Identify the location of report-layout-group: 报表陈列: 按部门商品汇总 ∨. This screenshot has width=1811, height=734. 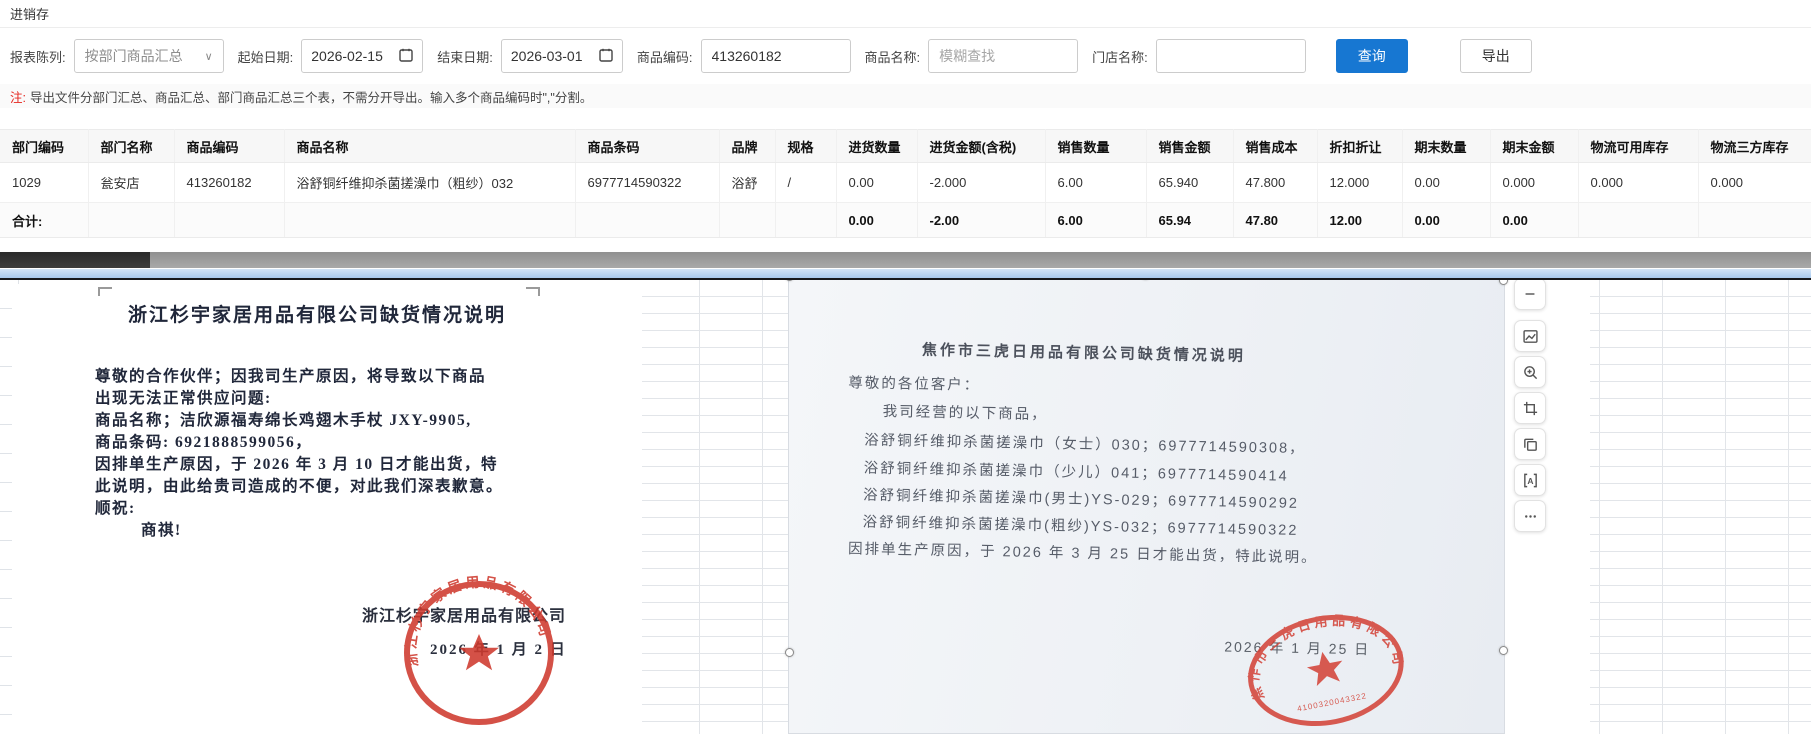
(117, 56).